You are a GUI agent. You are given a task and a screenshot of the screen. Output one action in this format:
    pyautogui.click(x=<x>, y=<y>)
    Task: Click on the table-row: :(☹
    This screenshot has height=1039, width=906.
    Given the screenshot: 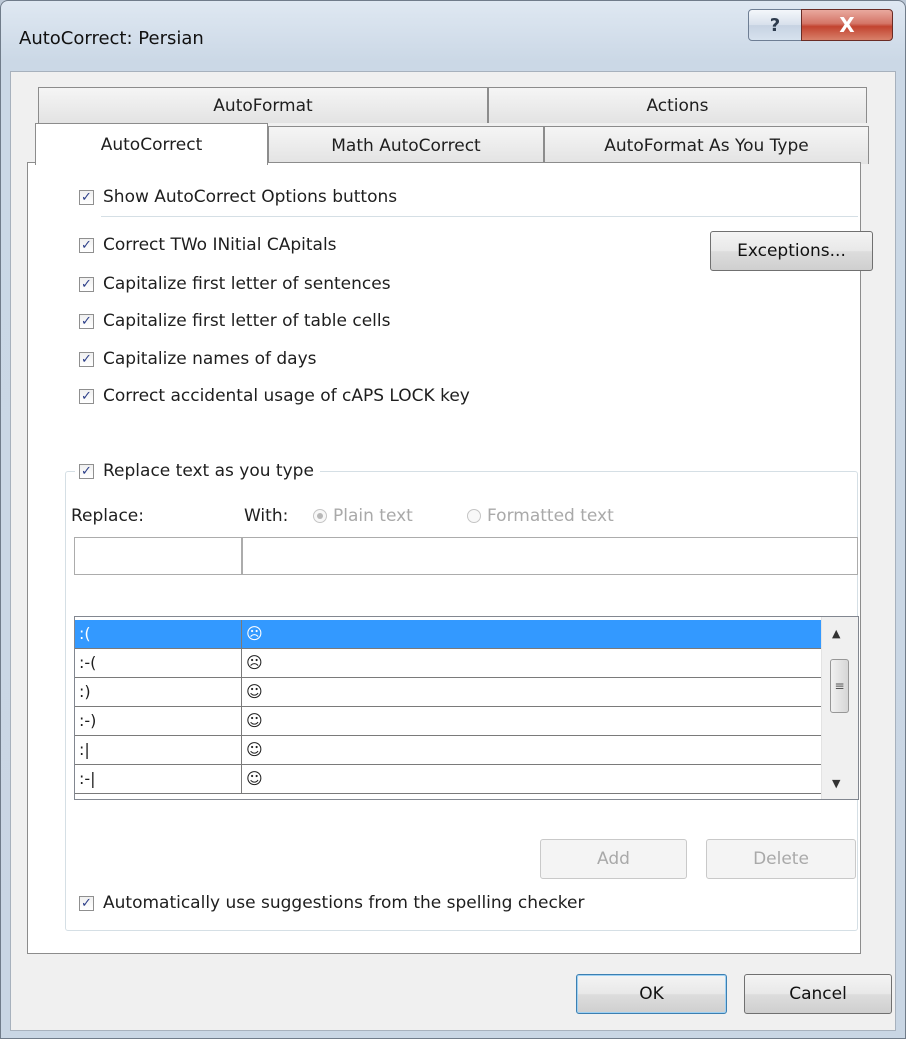 What is the action you would take?
    pyautogui.click(x=448, y=634)
    